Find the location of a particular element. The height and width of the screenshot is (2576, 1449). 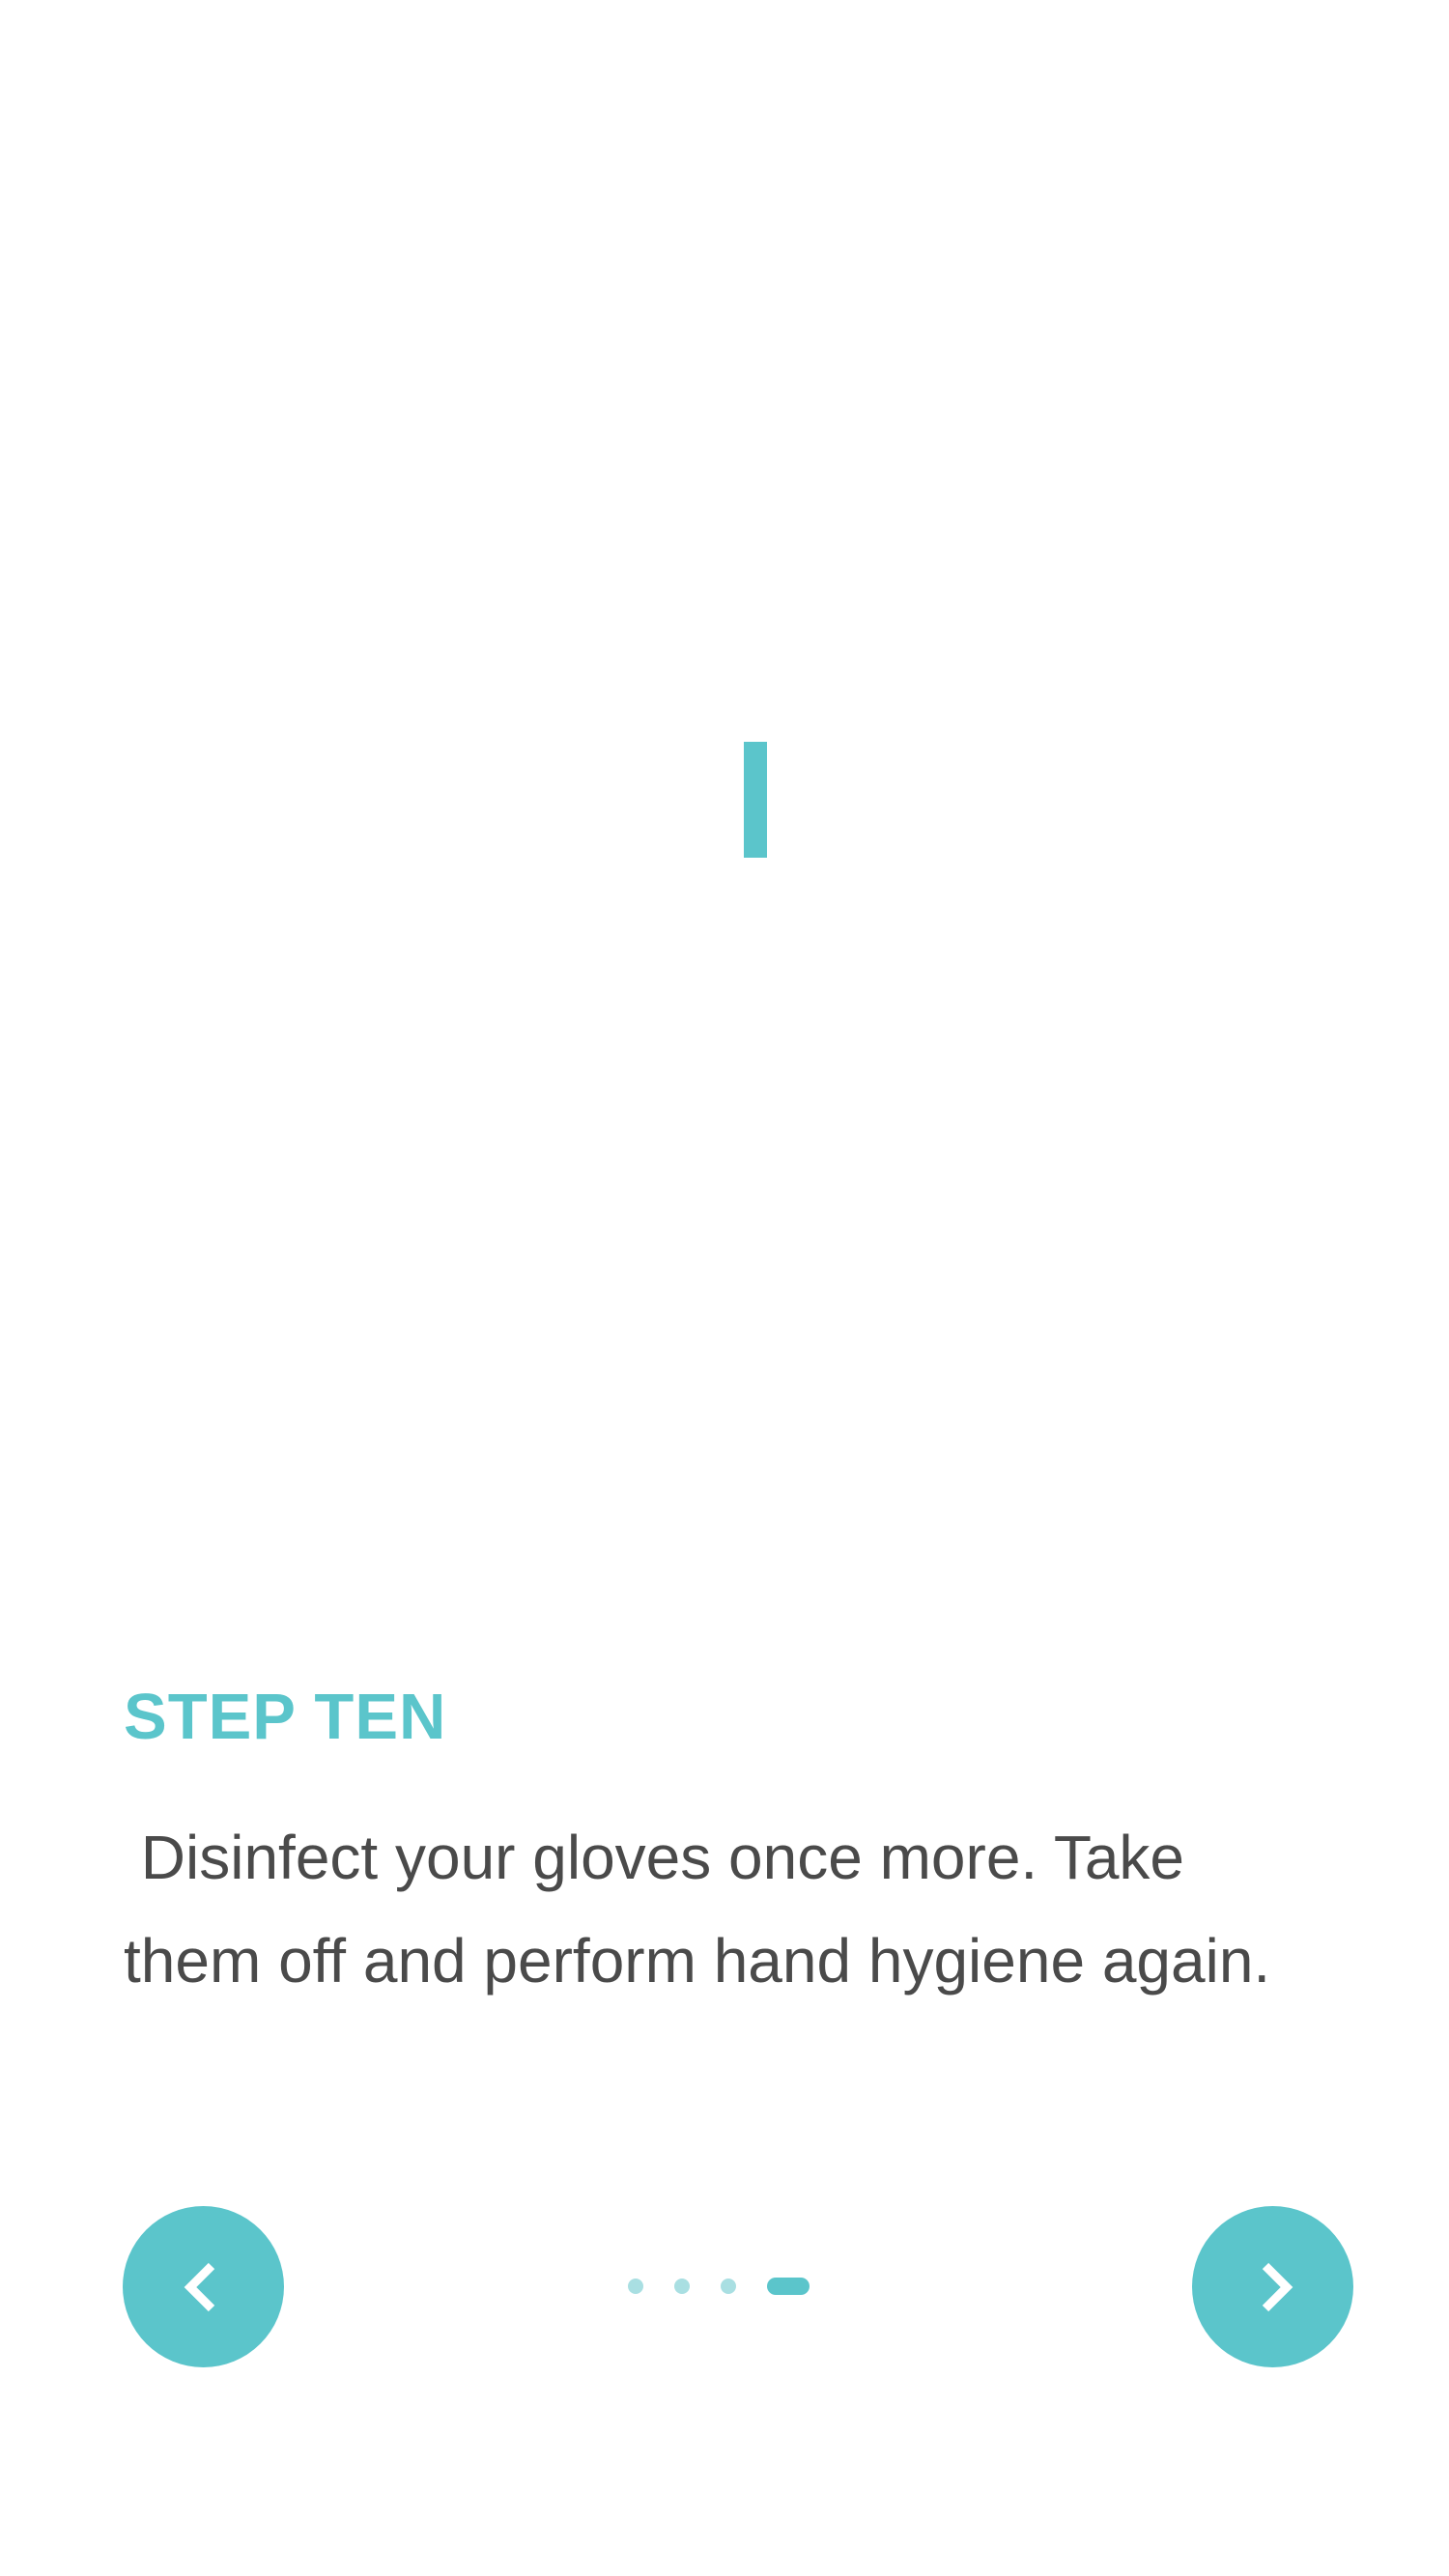

next-button is located at coordinates (1272, 2286).